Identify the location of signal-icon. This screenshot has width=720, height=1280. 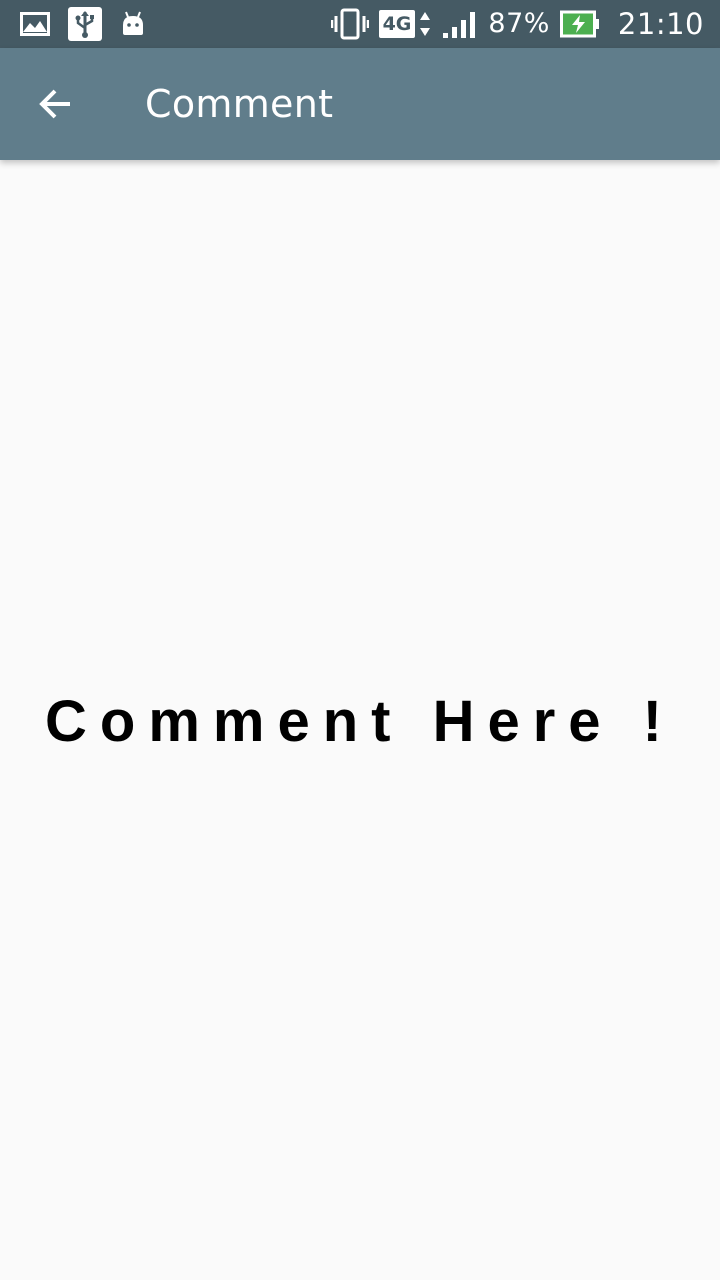
(460, 24).